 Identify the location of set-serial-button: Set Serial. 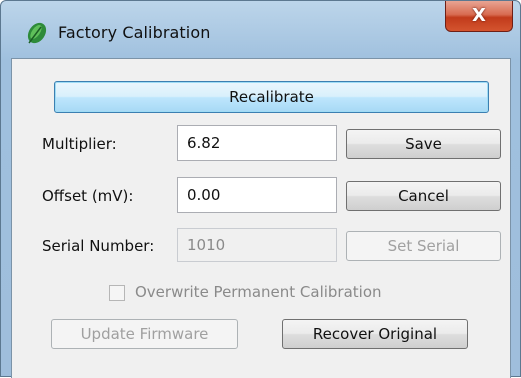
(423, 246).